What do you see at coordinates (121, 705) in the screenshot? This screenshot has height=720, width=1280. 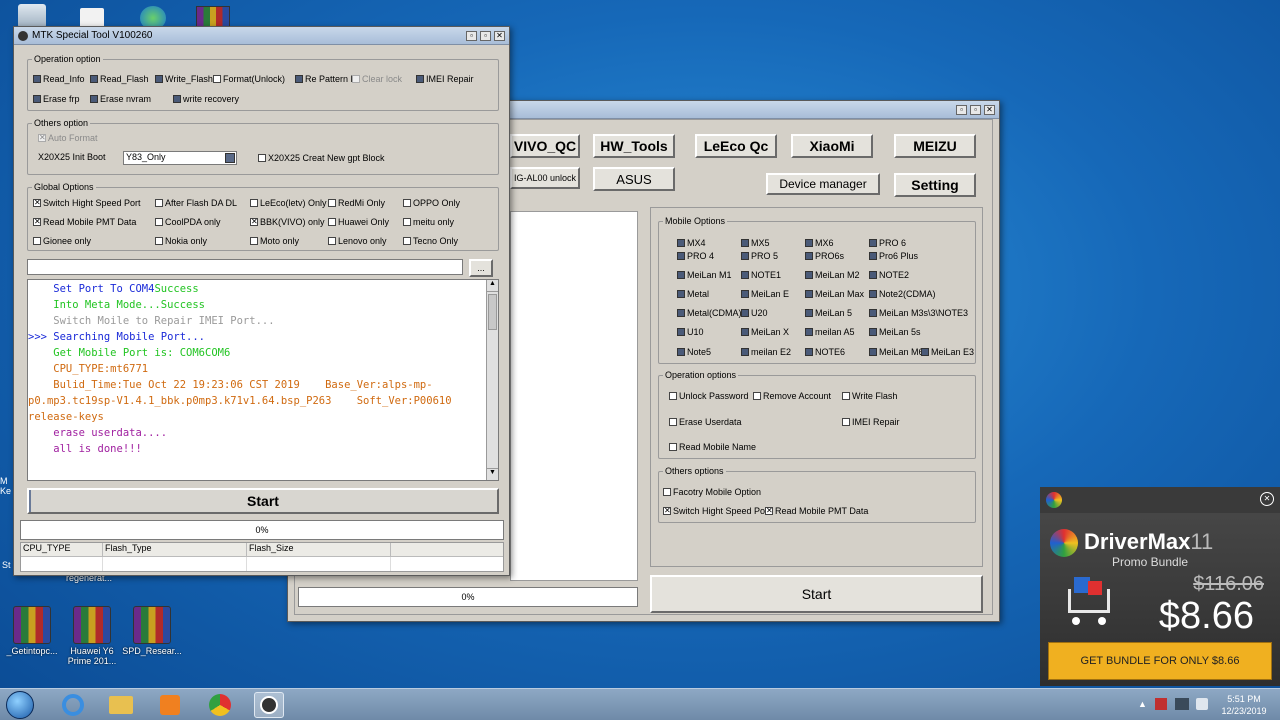 I see `folder-icon` at bounding box center [121, 705].